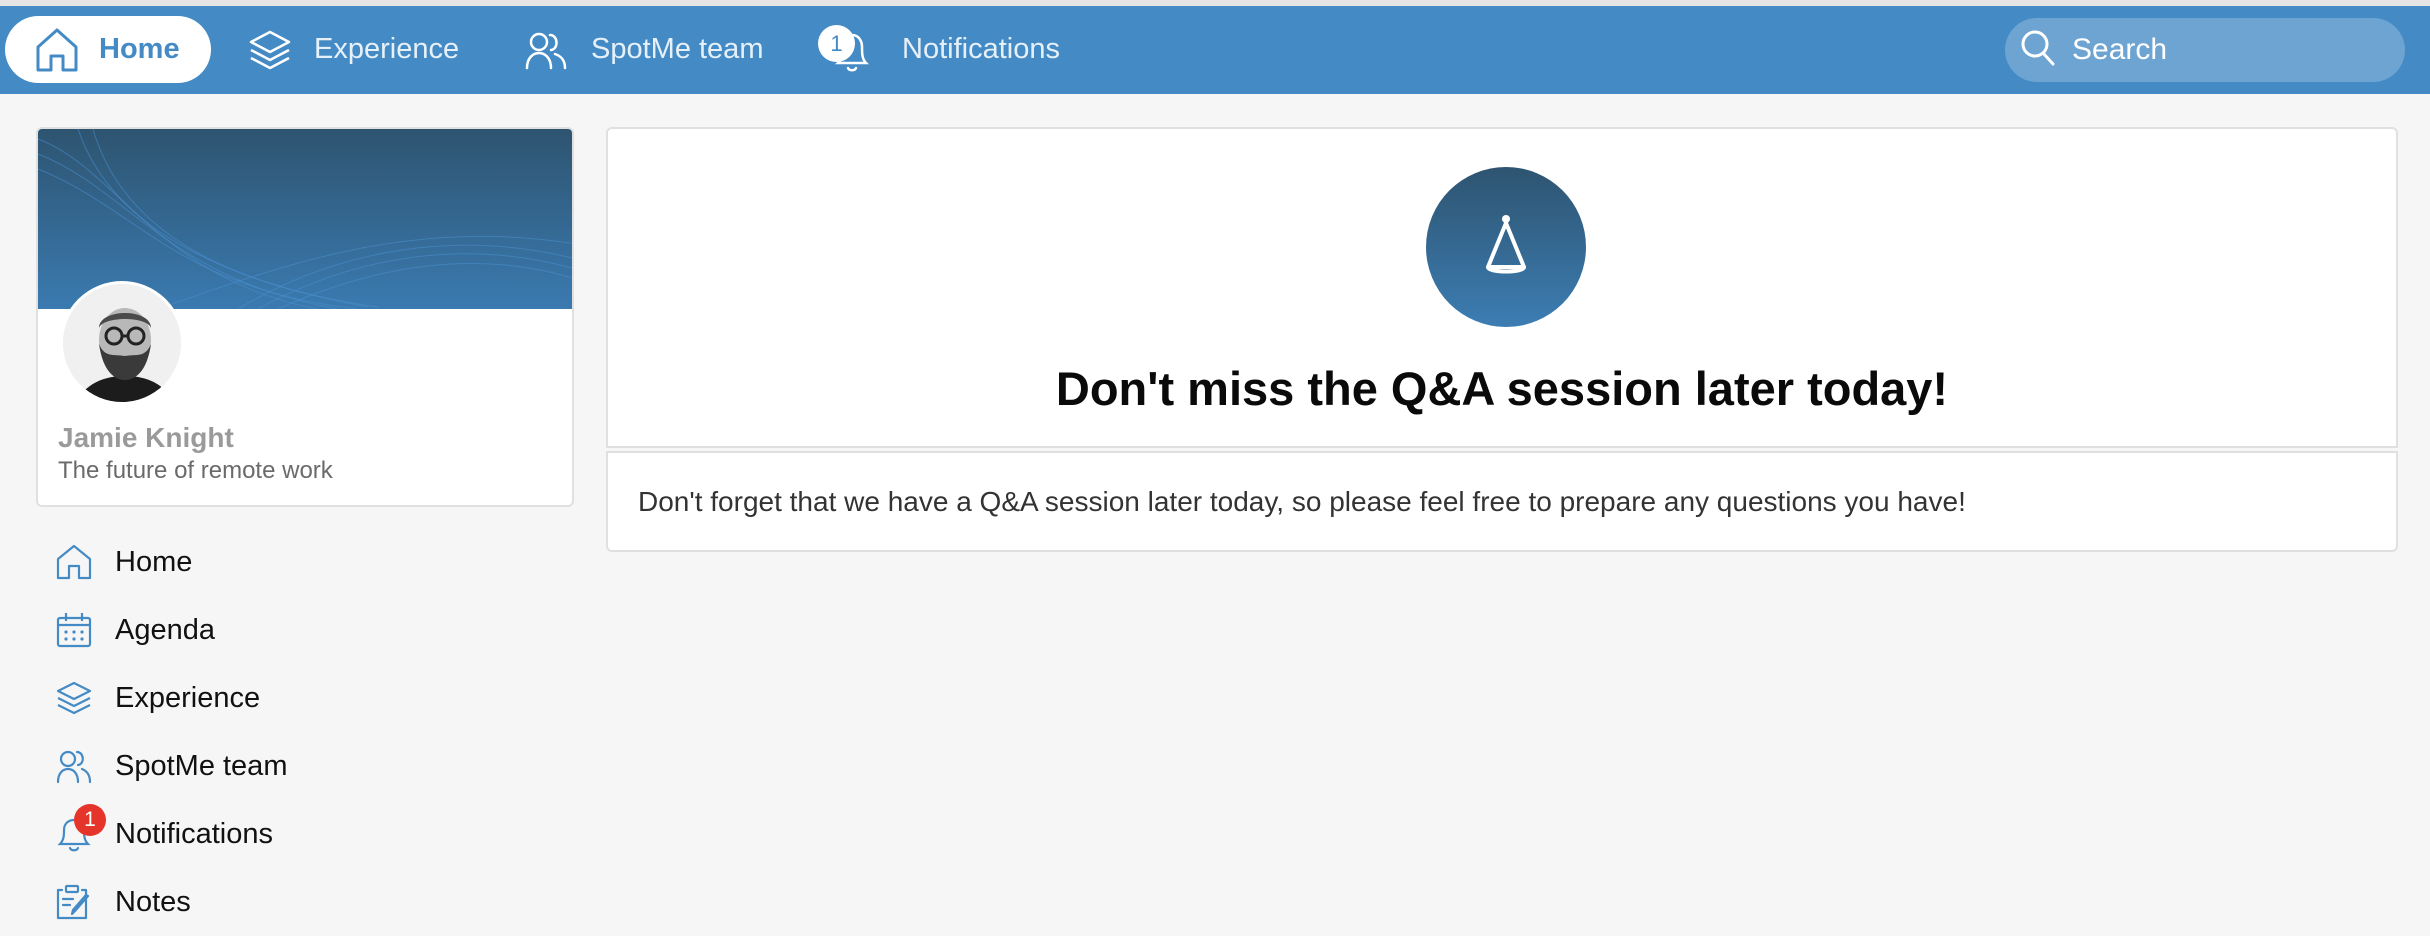 This screenshot has height=936, width=2430. I want to click on sidebar-item-spotme-team: SpotMe team, so click(256, 766).